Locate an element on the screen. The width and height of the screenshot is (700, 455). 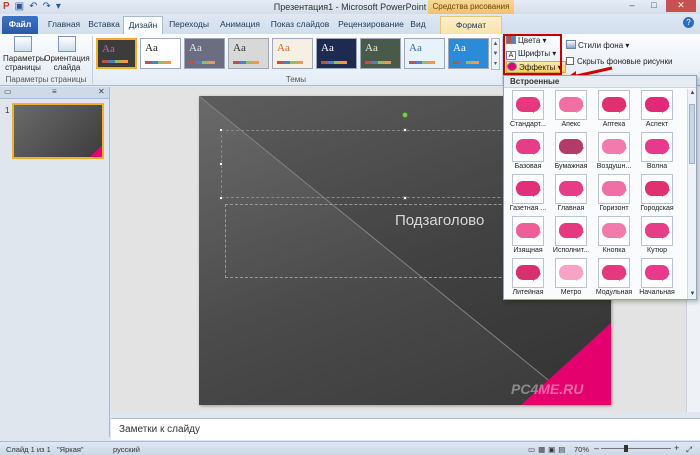
fit-window-icon: ⤢ is located at coordinates (689, 450).